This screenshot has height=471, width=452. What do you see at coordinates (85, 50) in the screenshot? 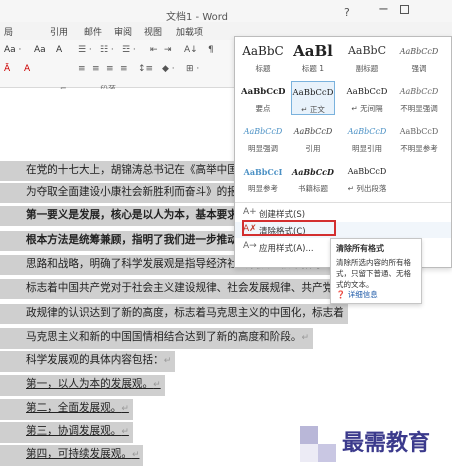
I see `bullets-icon: ☰ ·` at bounding box center [85, 50].